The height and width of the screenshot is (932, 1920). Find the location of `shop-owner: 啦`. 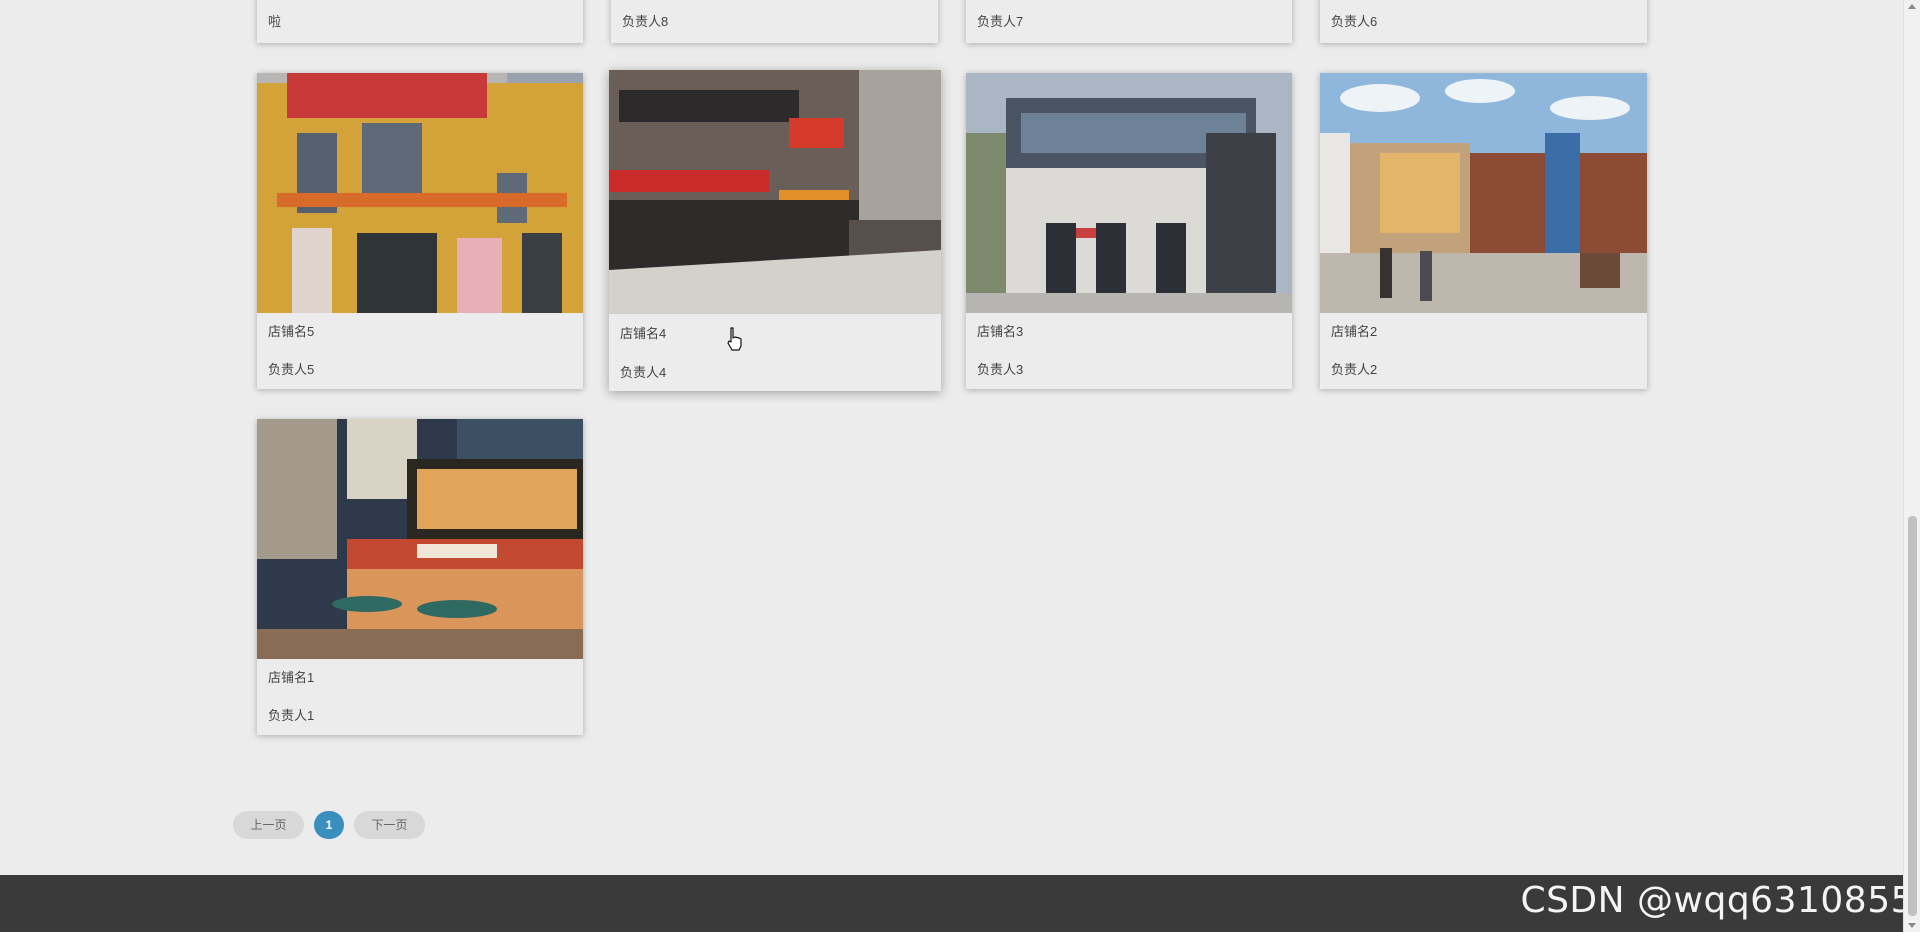

shop-owner: 啦 is located at coordinates (275, 21).